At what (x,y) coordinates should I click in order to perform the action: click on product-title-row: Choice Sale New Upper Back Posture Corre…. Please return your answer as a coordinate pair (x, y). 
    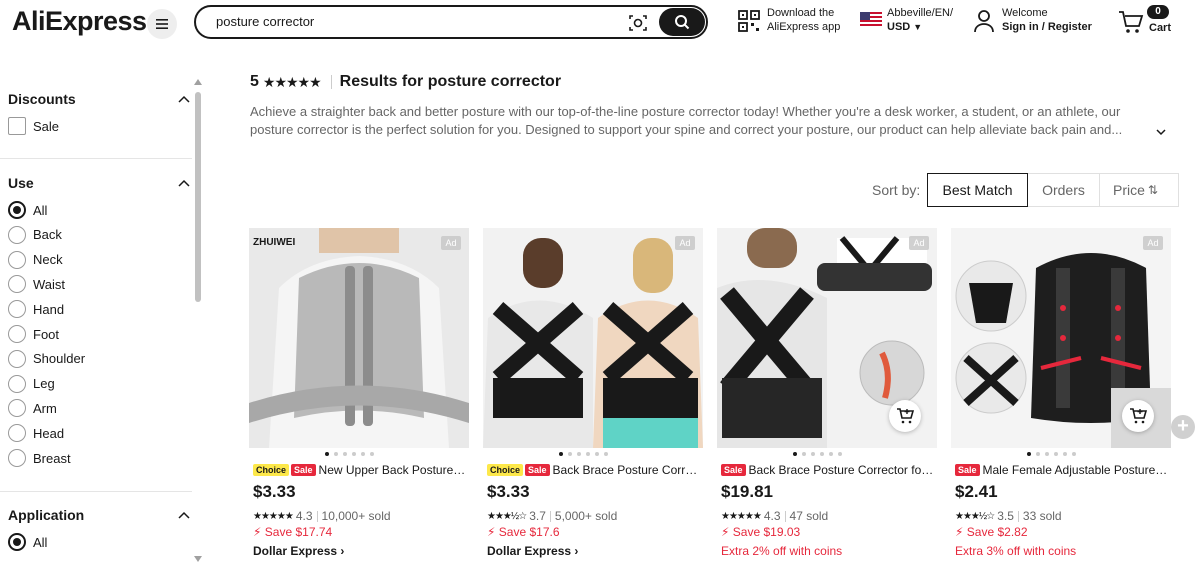
    Looking at the image, I should click on (360, 470).